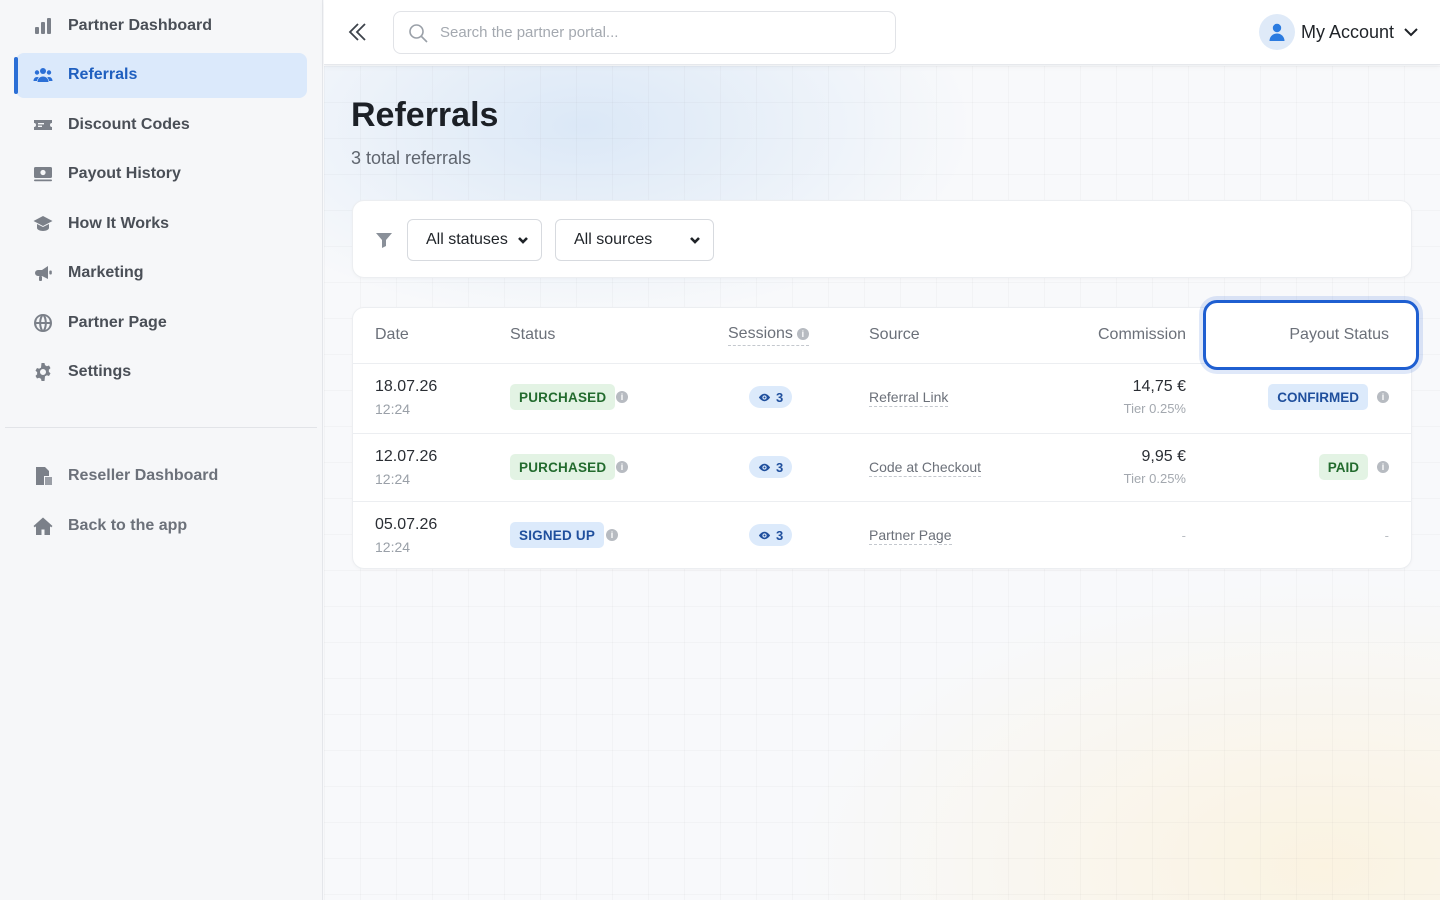 The height and width of the screenshot is (900, 1440). Describe the element at coordinates (117, 322) in the screenshot. I see `sidebar-item-label: Partner Page` at that location.